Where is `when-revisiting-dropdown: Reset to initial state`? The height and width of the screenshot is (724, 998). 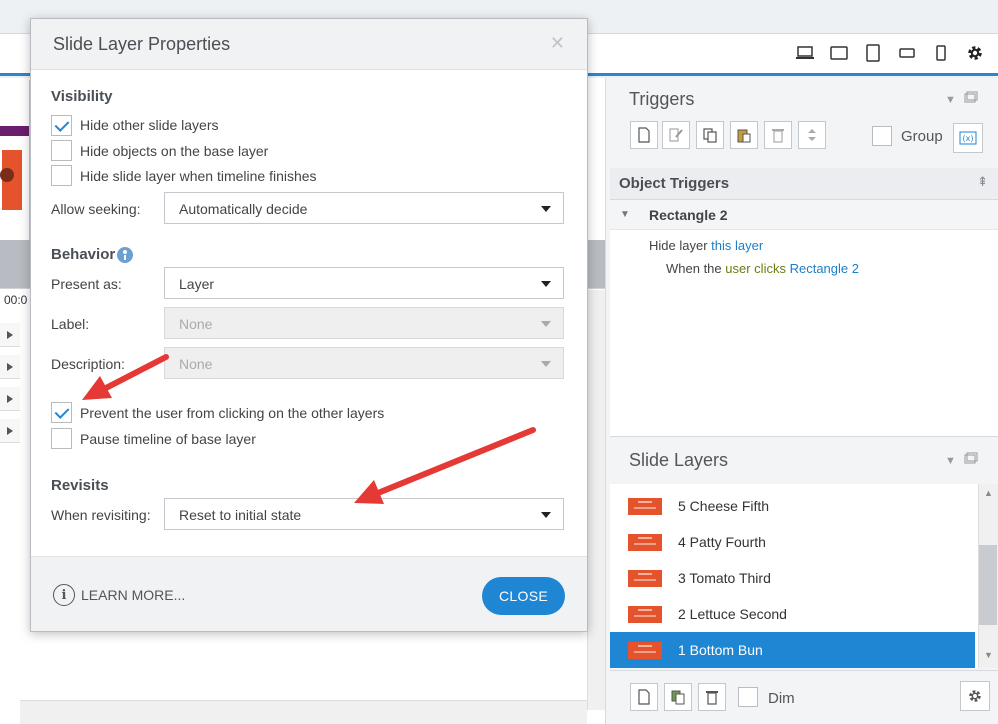 when-revisiting-dropdown: Reset to initial state is located at coordinates (364, 514).